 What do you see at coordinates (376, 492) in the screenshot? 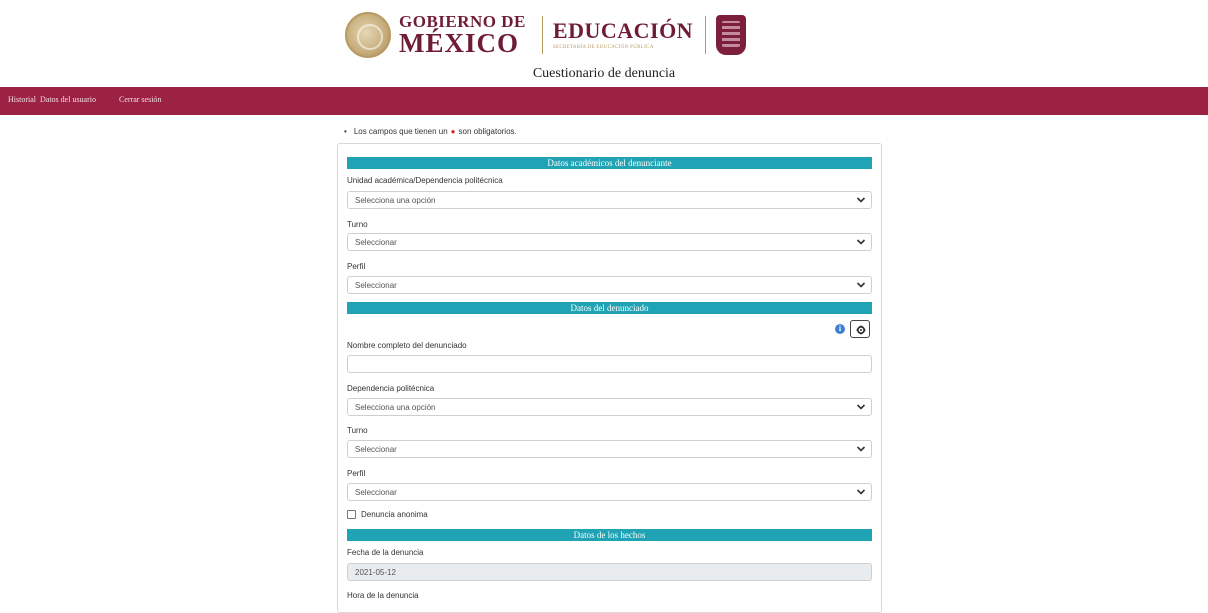
I see `perfil-denunciado-value: Seleccionar` at bounding box center [376, 492].